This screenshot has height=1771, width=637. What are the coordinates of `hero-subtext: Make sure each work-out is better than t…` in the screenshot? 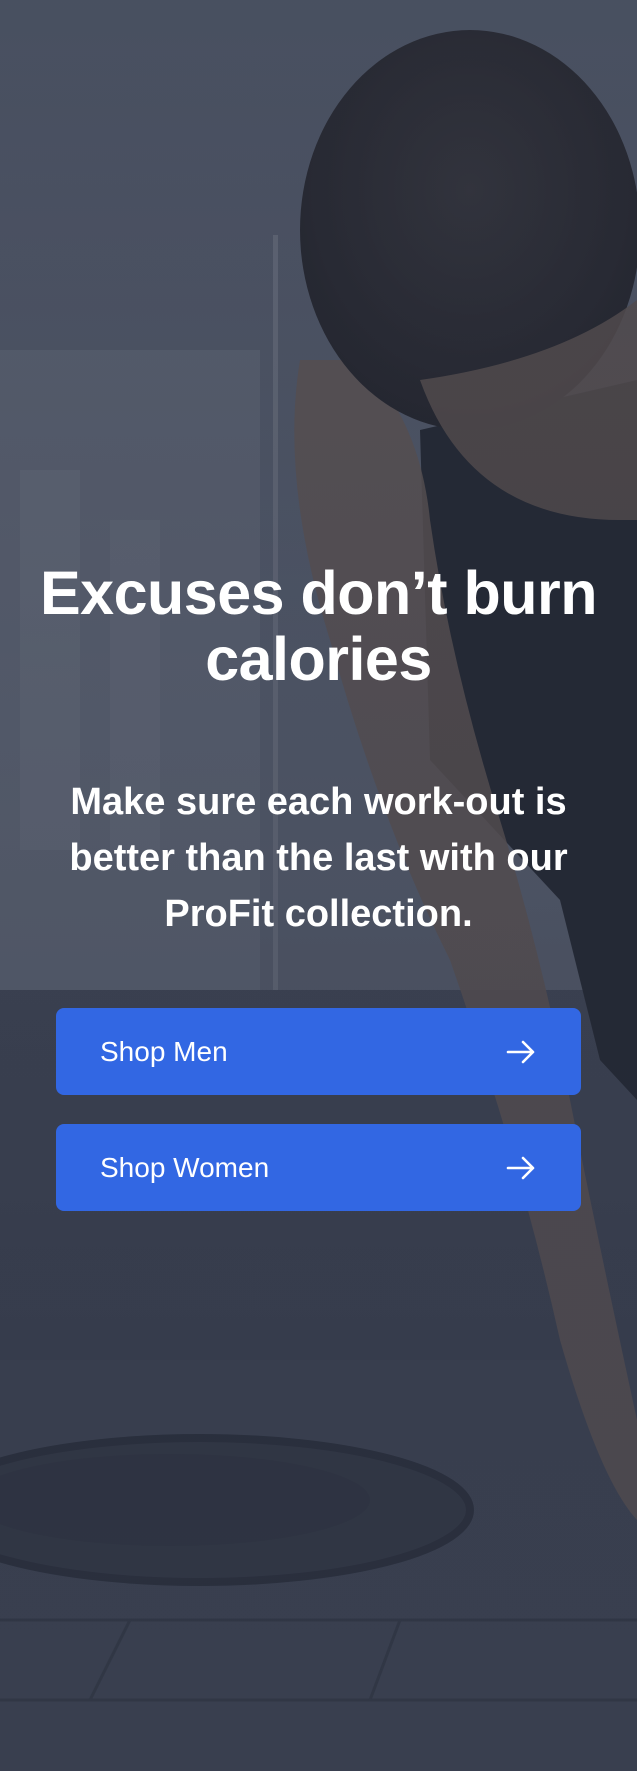 It's located at (318, 858).